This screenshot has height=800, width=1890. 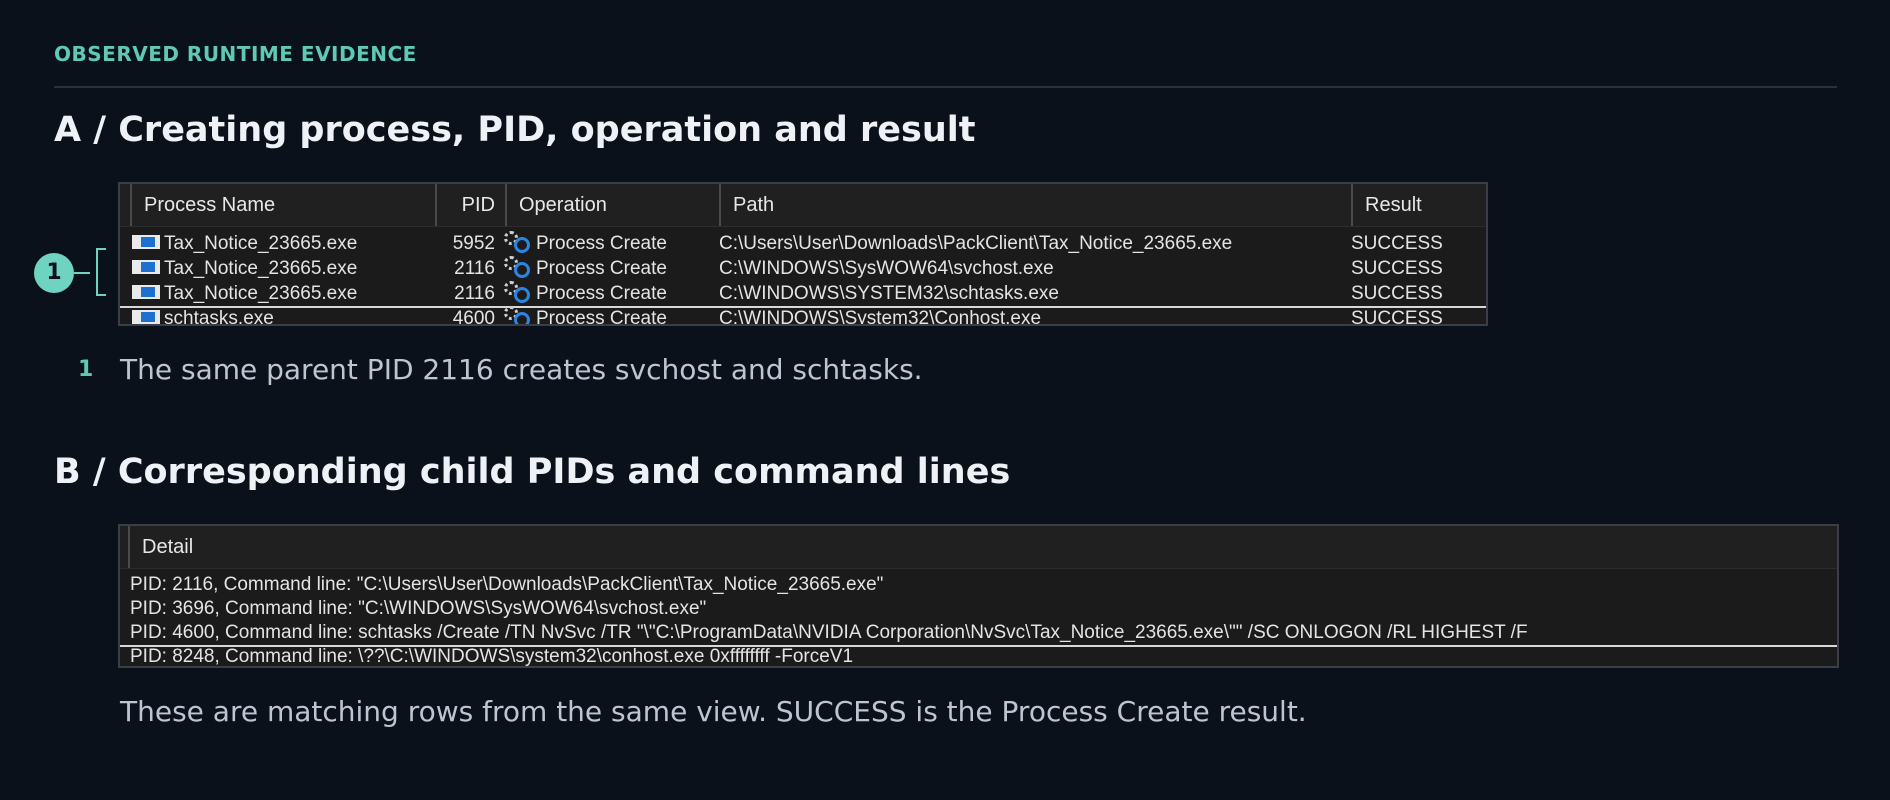 What do you see at coordinates (54, 273) in the screenshot?
I see `callout-badge: 1` at bounding box center [54, 273].